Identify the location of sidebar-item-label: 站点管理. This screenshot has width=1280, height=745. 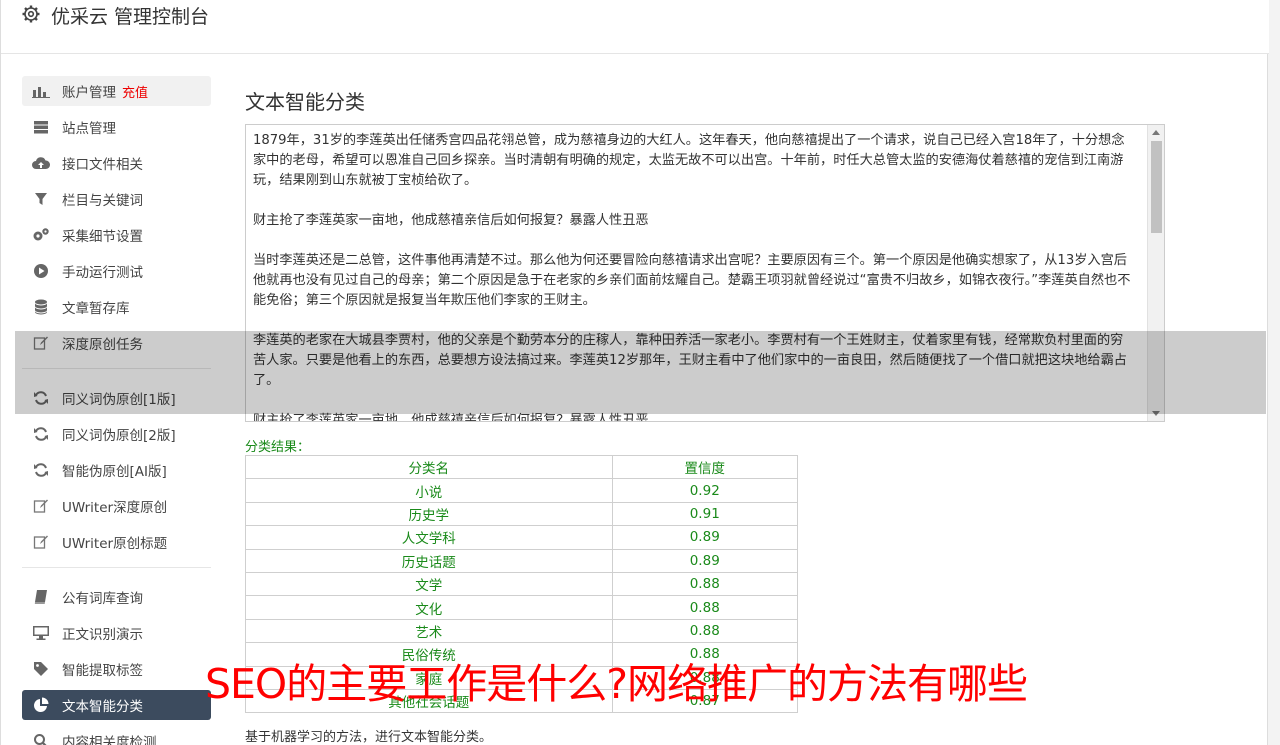
(89, 129).